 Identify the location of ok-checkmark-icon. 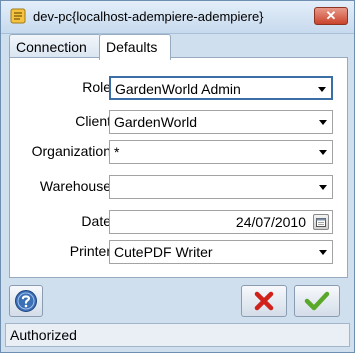
(317, 301).